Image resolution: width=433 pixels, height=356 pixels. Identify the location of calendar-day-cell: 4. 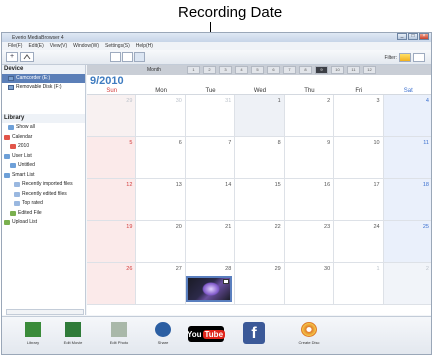
(407, 116).